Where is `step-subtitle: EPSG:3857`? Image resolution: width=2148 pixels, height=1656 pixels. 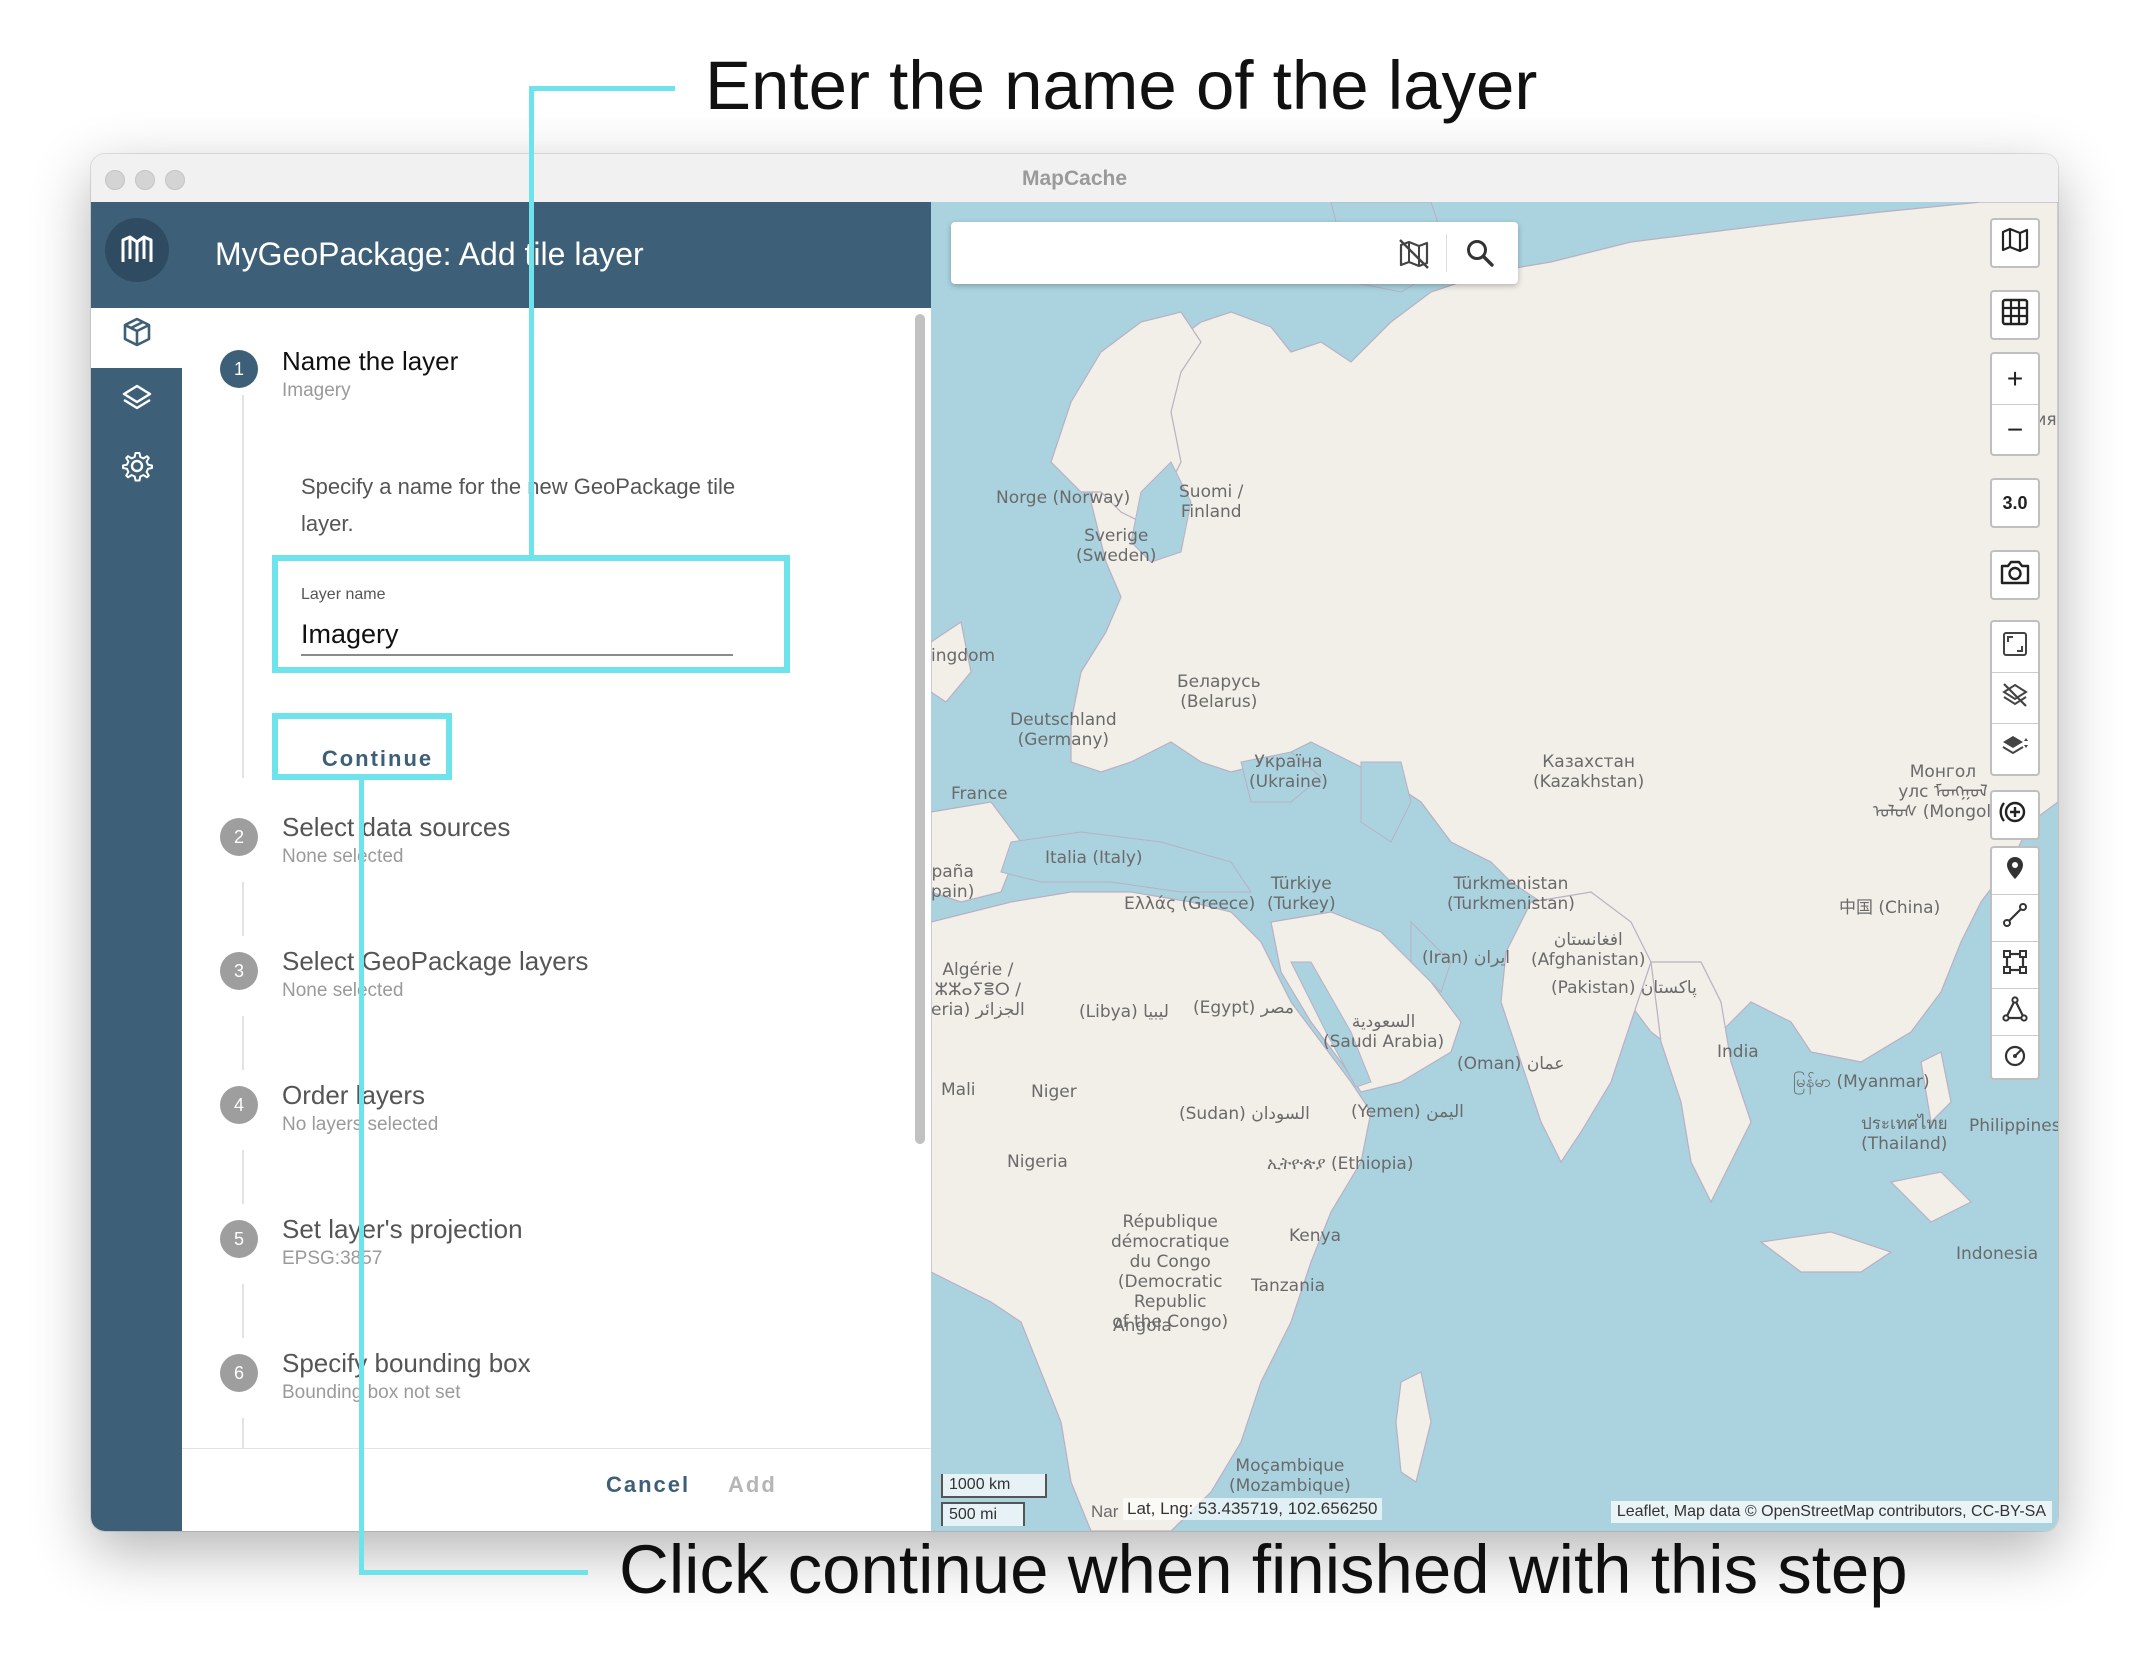
step-subtitle: EPSG:3857 is located at coordinates (332, 1258).